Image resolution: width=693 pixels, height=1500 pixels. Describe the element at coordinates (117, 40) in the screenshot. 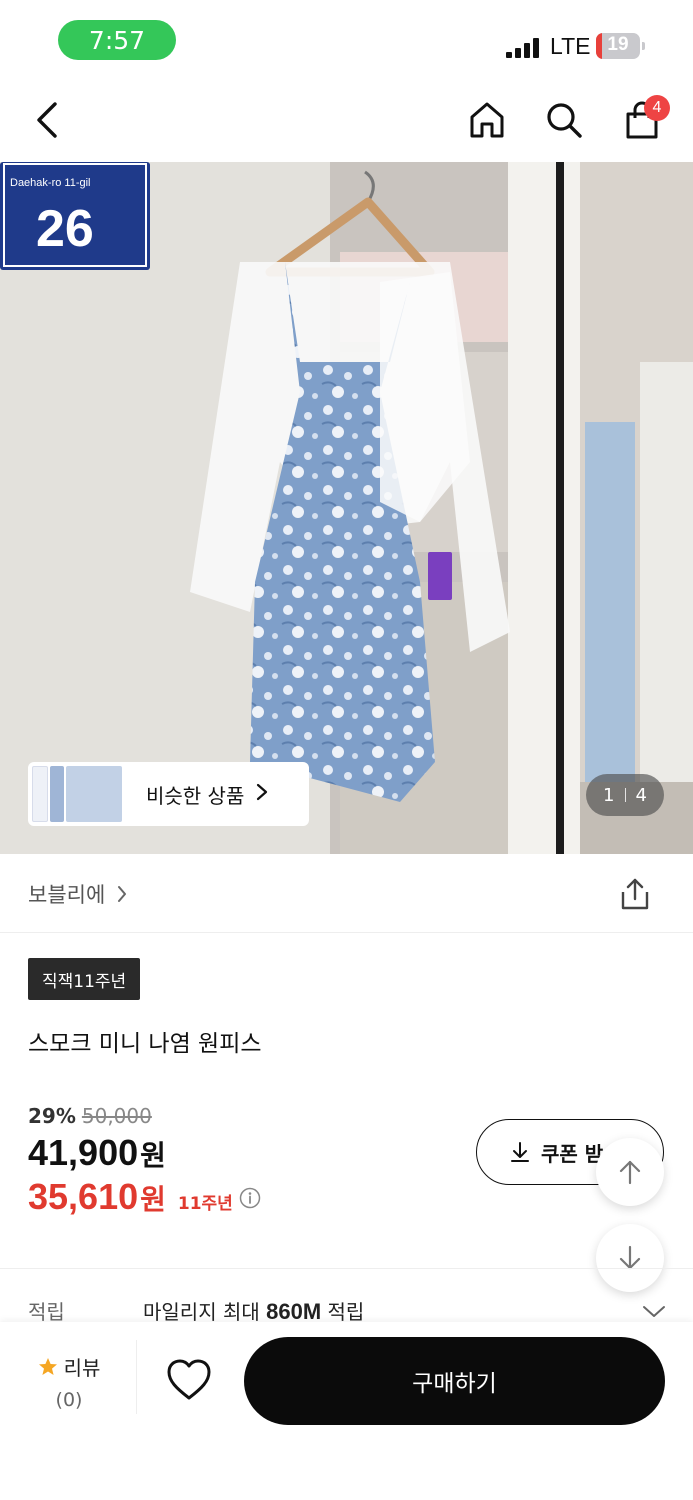

I see `time-display: 7:57` at that location.